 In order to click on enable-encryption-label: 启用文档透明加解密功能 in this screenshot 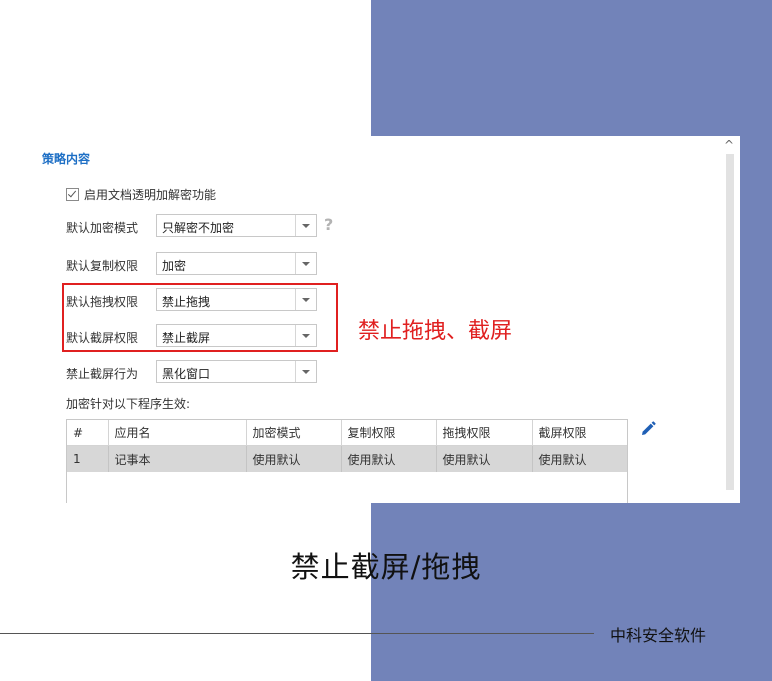, I will do `click(150, 194)`.